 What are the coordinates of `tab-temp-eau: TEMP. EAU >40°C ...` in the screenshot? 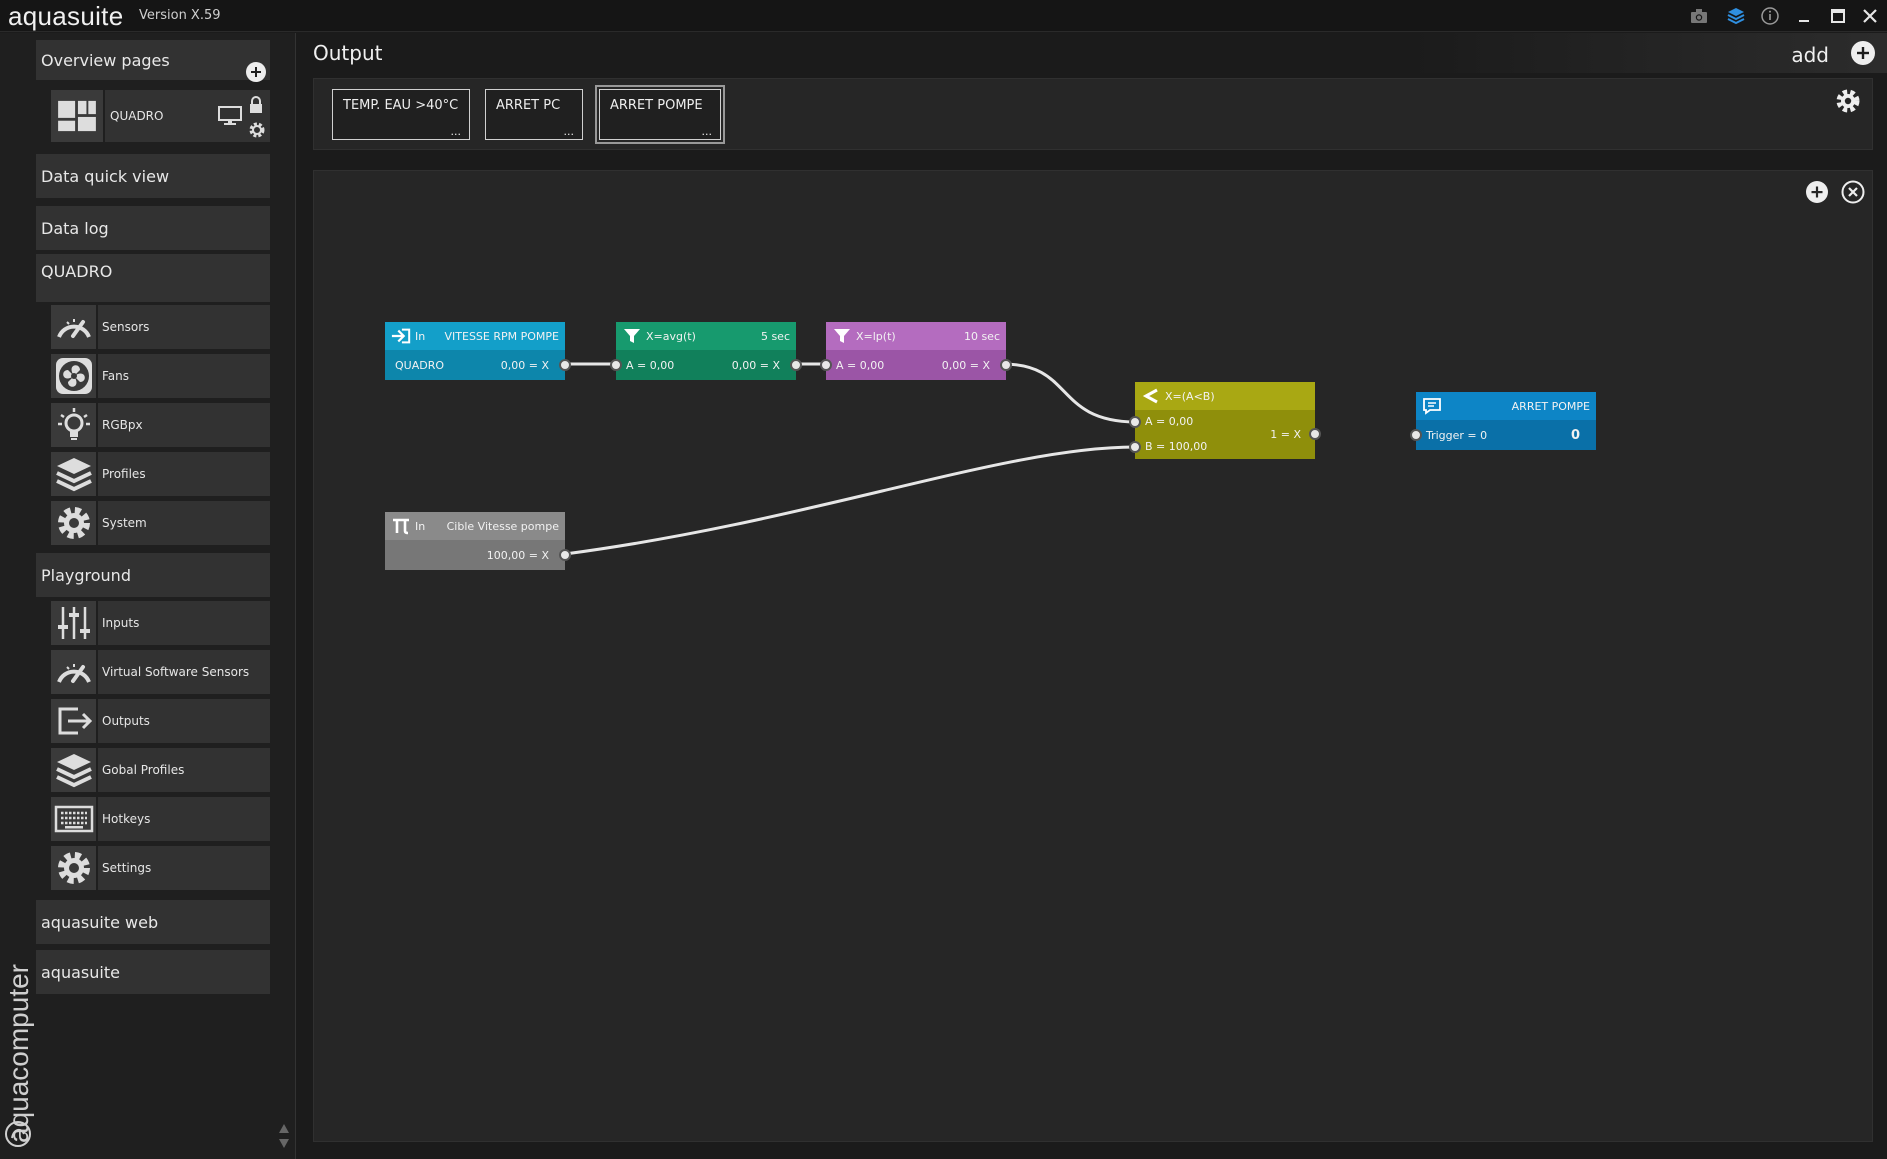 It's located at (401, 114).